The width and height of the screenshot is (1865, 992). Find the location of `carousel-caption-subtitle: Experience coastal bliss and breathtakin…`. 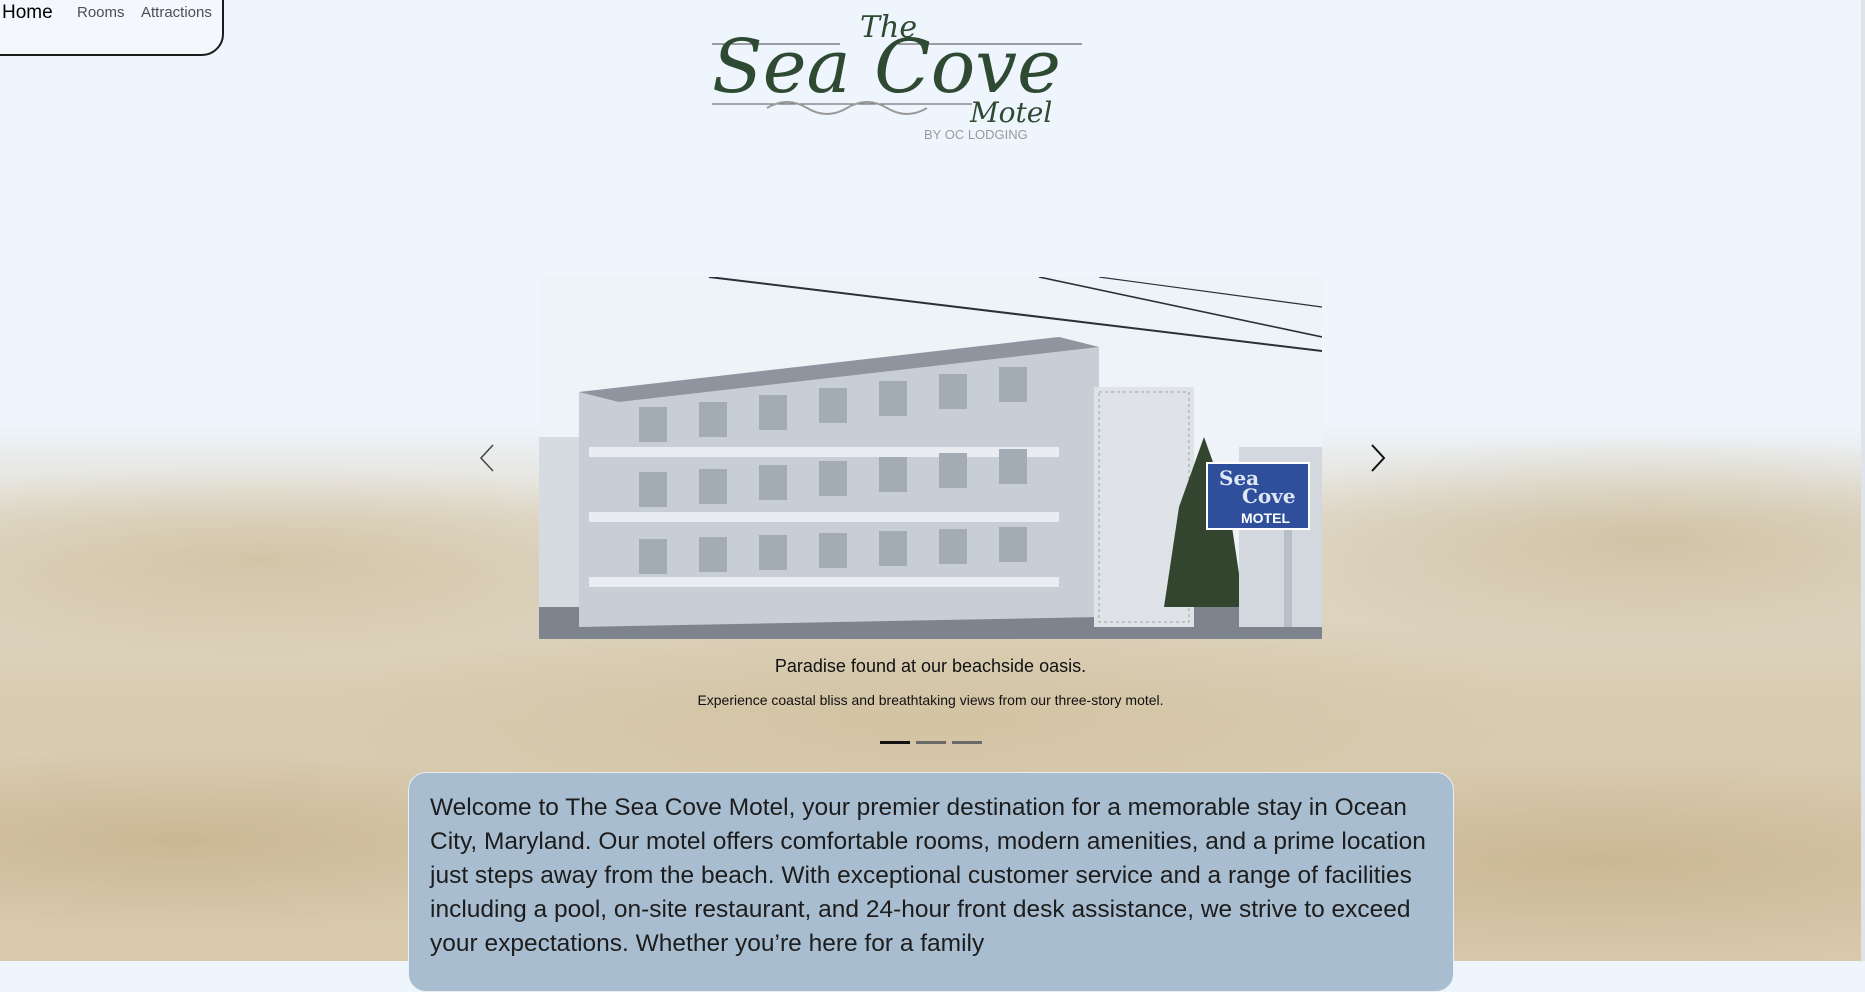

carousel-caption-subtitle: Experience coastal bliss and breathtakin… is located at coordinates (930, 700).